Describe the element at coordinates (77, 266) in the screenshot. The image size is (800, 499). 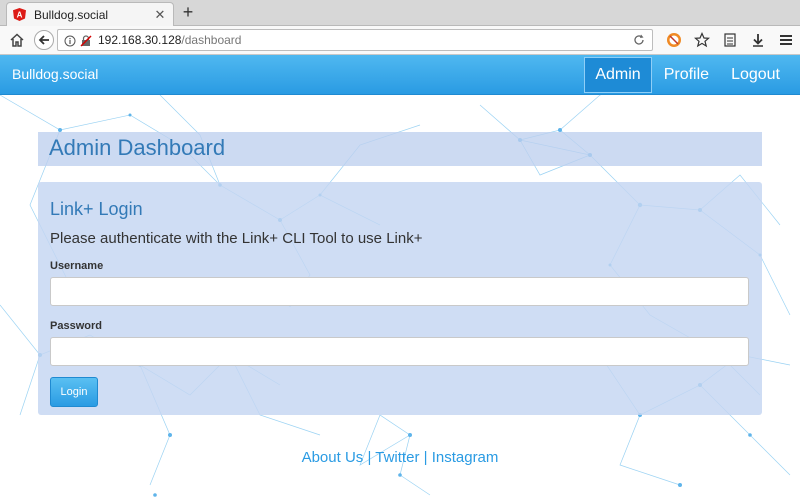
I see `username-label: Username` at that location.